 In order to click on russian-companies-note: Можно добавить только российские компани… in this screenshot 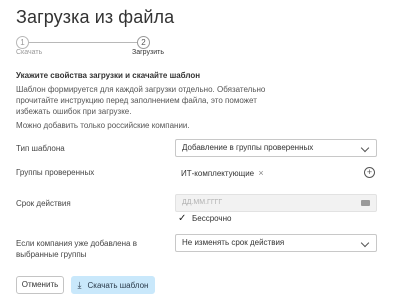, I will do `click(103, 125)`.